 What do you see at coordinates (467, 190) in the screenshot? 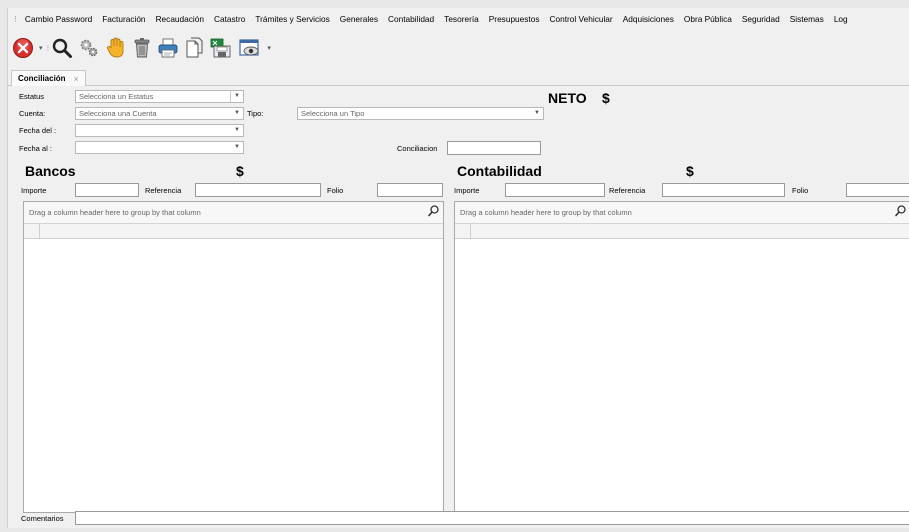
I see `contabilidad-importe-label: Importe` at bounding box center [467, 190].